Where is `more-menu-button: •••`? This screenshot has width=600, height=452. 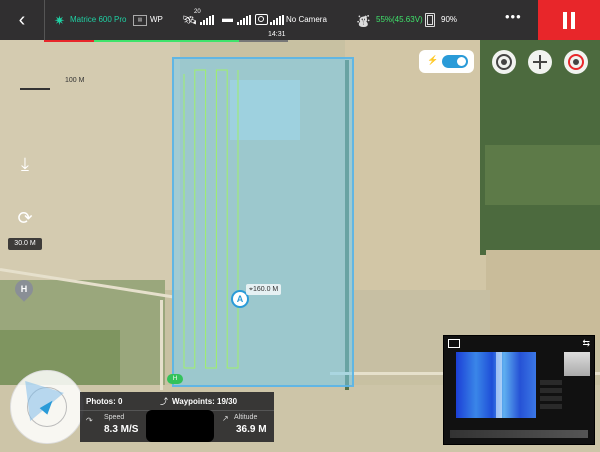
more-menu-button: ••• is located at coordinates (513, 16).